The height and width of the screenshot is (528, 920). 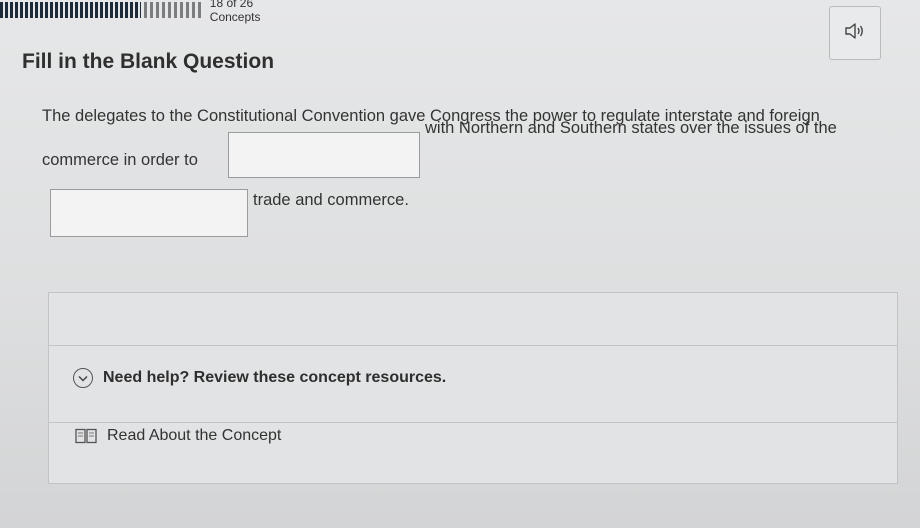 I want to click on read-aloud-button, so click(x=855, y=33).